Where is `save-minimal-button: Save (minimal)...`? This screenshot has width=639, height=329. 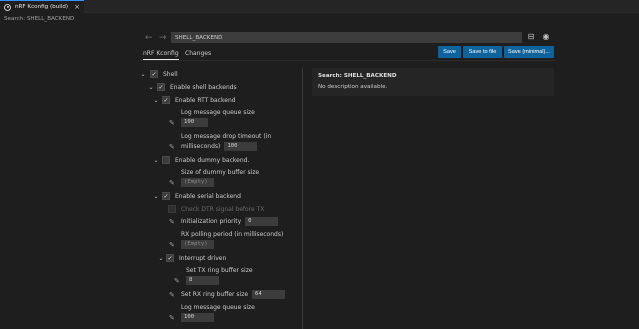 save-minimal-button: Save (minimal)... is located at coordinates (529, 52).